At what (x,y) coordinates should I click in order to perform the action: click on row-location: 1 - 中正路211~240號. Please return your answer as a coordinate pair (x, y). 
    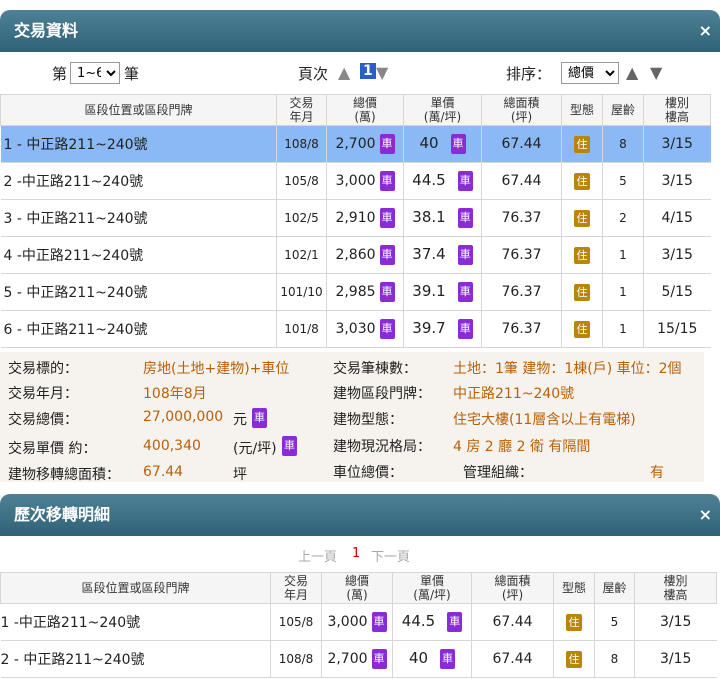
    Looking at the image, I should click on (138, 144).